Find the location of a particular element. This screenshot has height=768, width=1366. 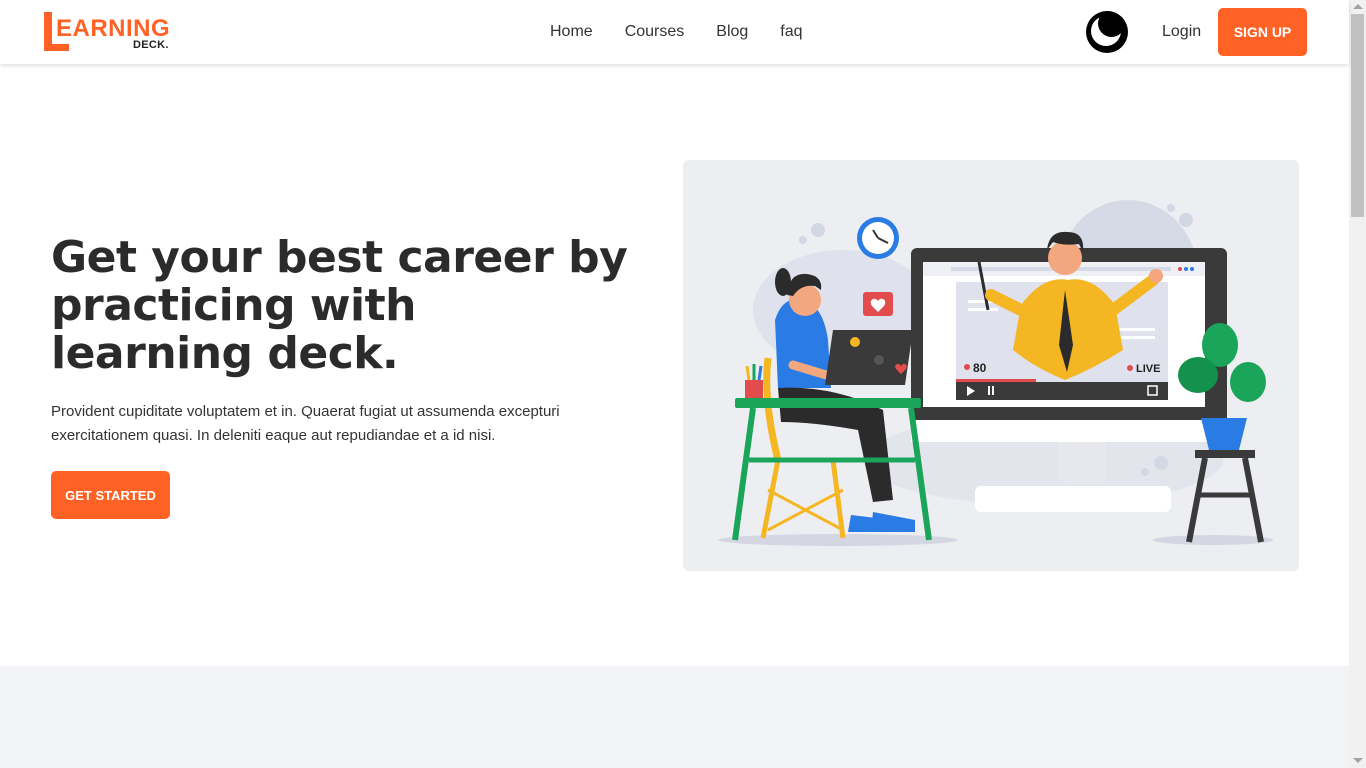

student-shoe is located at coordinates (893, 522).